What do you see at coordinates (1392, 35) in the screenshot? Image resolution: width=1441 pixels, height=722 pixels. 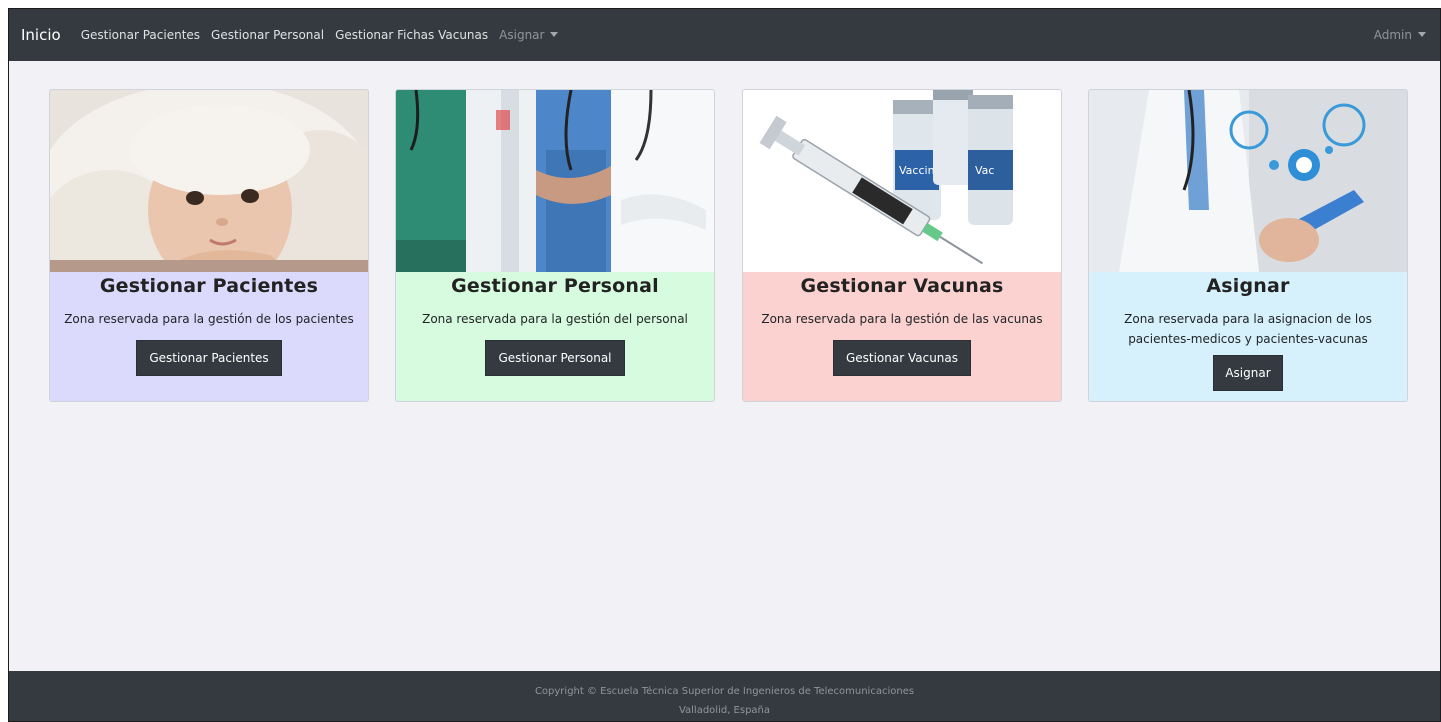 I see `nav-dropdown-admin-label: Admin` at bounding box center [1392, 35].